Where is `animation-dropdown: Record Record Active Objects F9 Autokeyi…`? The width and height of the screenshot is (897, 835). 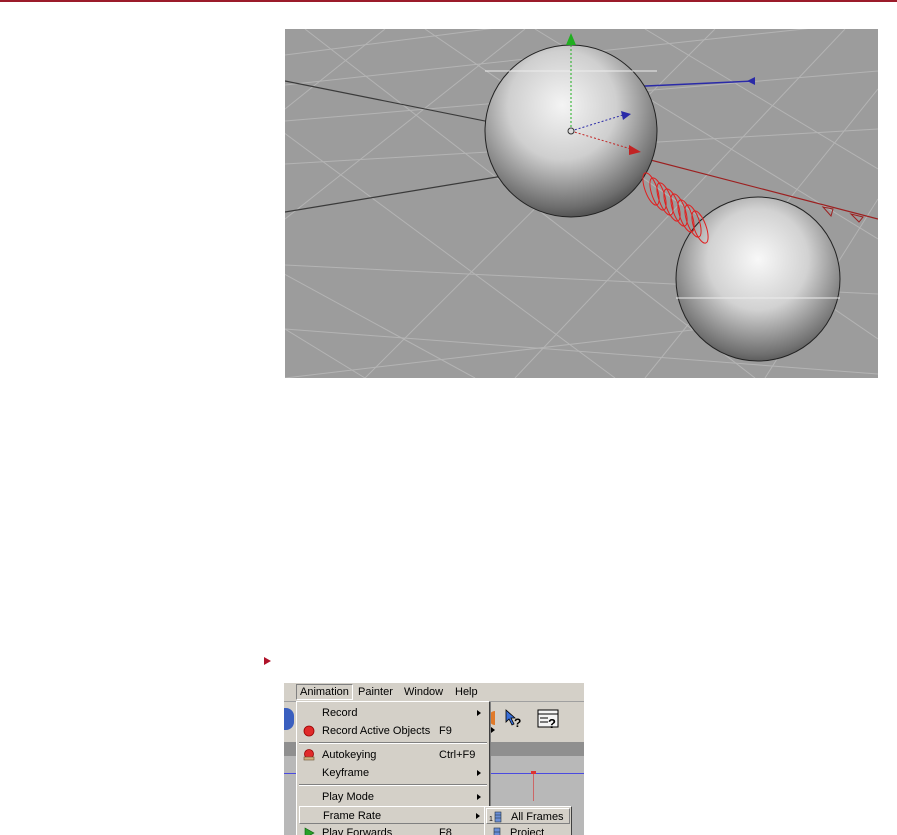 animation-dropdown: Record Record Active Objects F9 Autokeyi… is located at coordinates (393, 768).